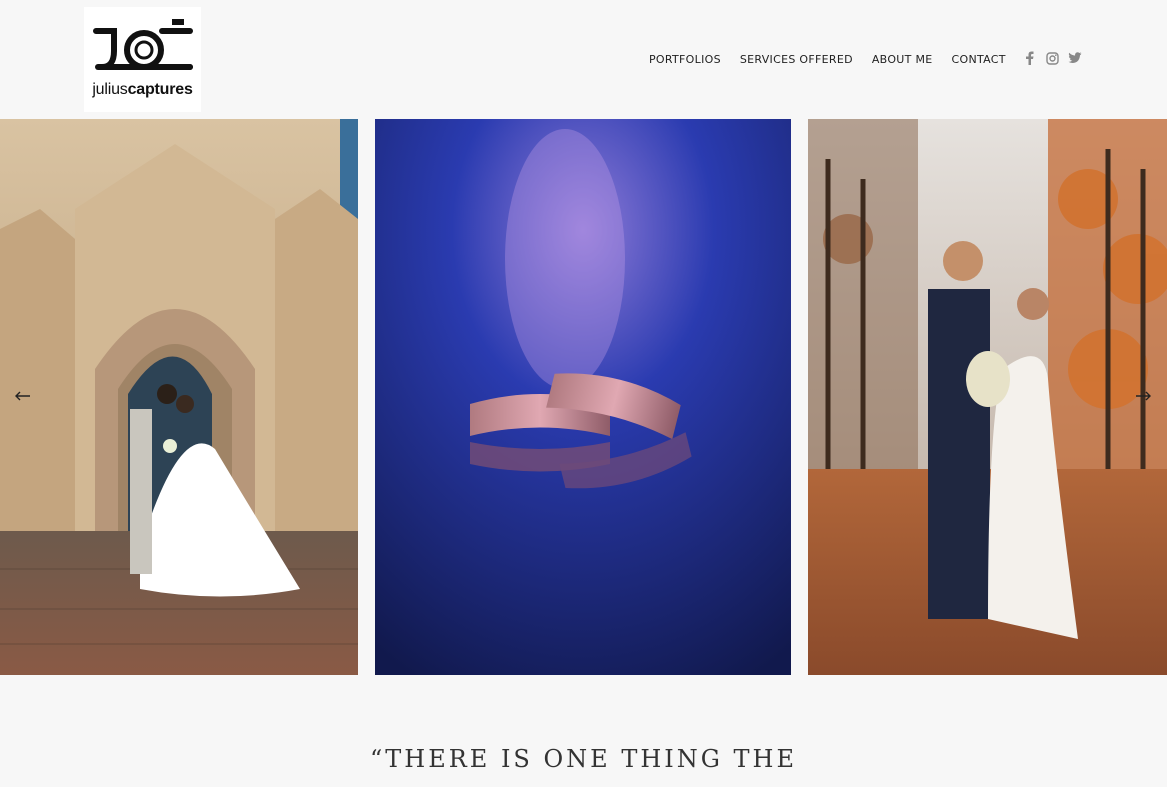  What do you see at coordinates (1075, 58) in the screenshot?
I see `twitter-icon` at bounding box center [1075, 58].